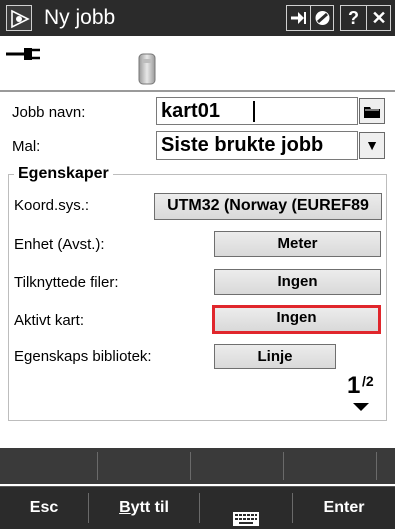 This screenshot has height=529, width=395. I want to click on page-indicator: 1 /2, so click(362, 395).